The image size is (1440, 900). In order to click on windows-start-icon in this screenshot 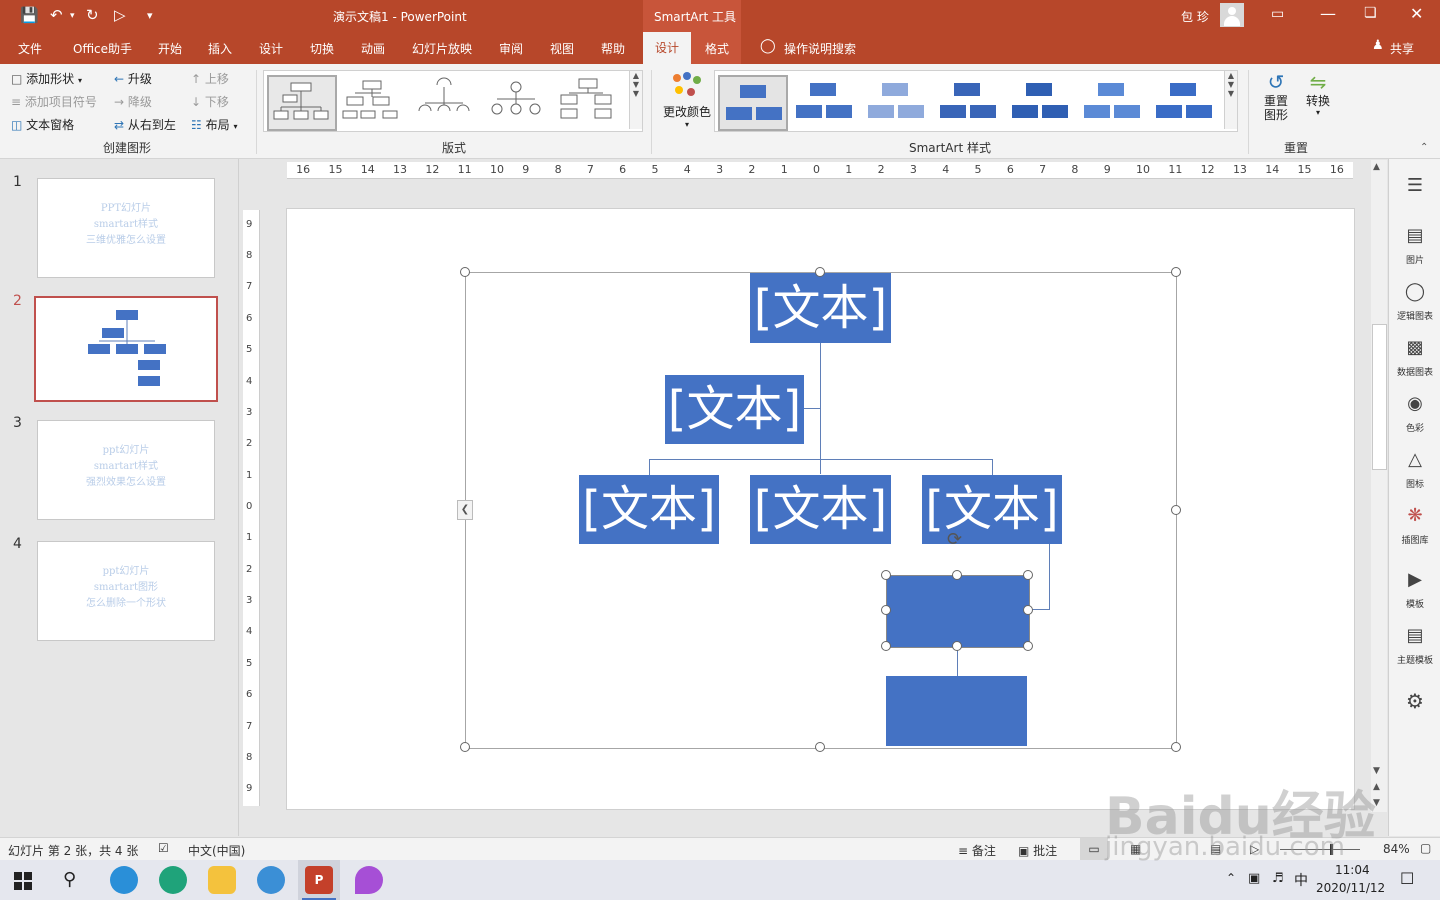, I will do `click(23, 881)`.